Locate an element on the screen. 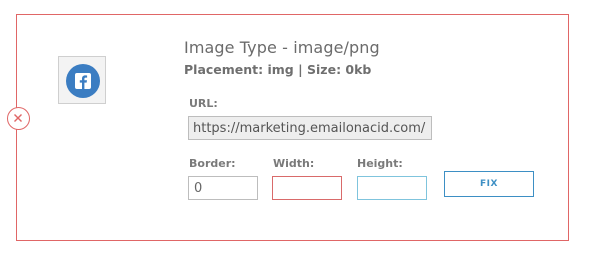  image-thumbnail is located at coordinates (82, 80).